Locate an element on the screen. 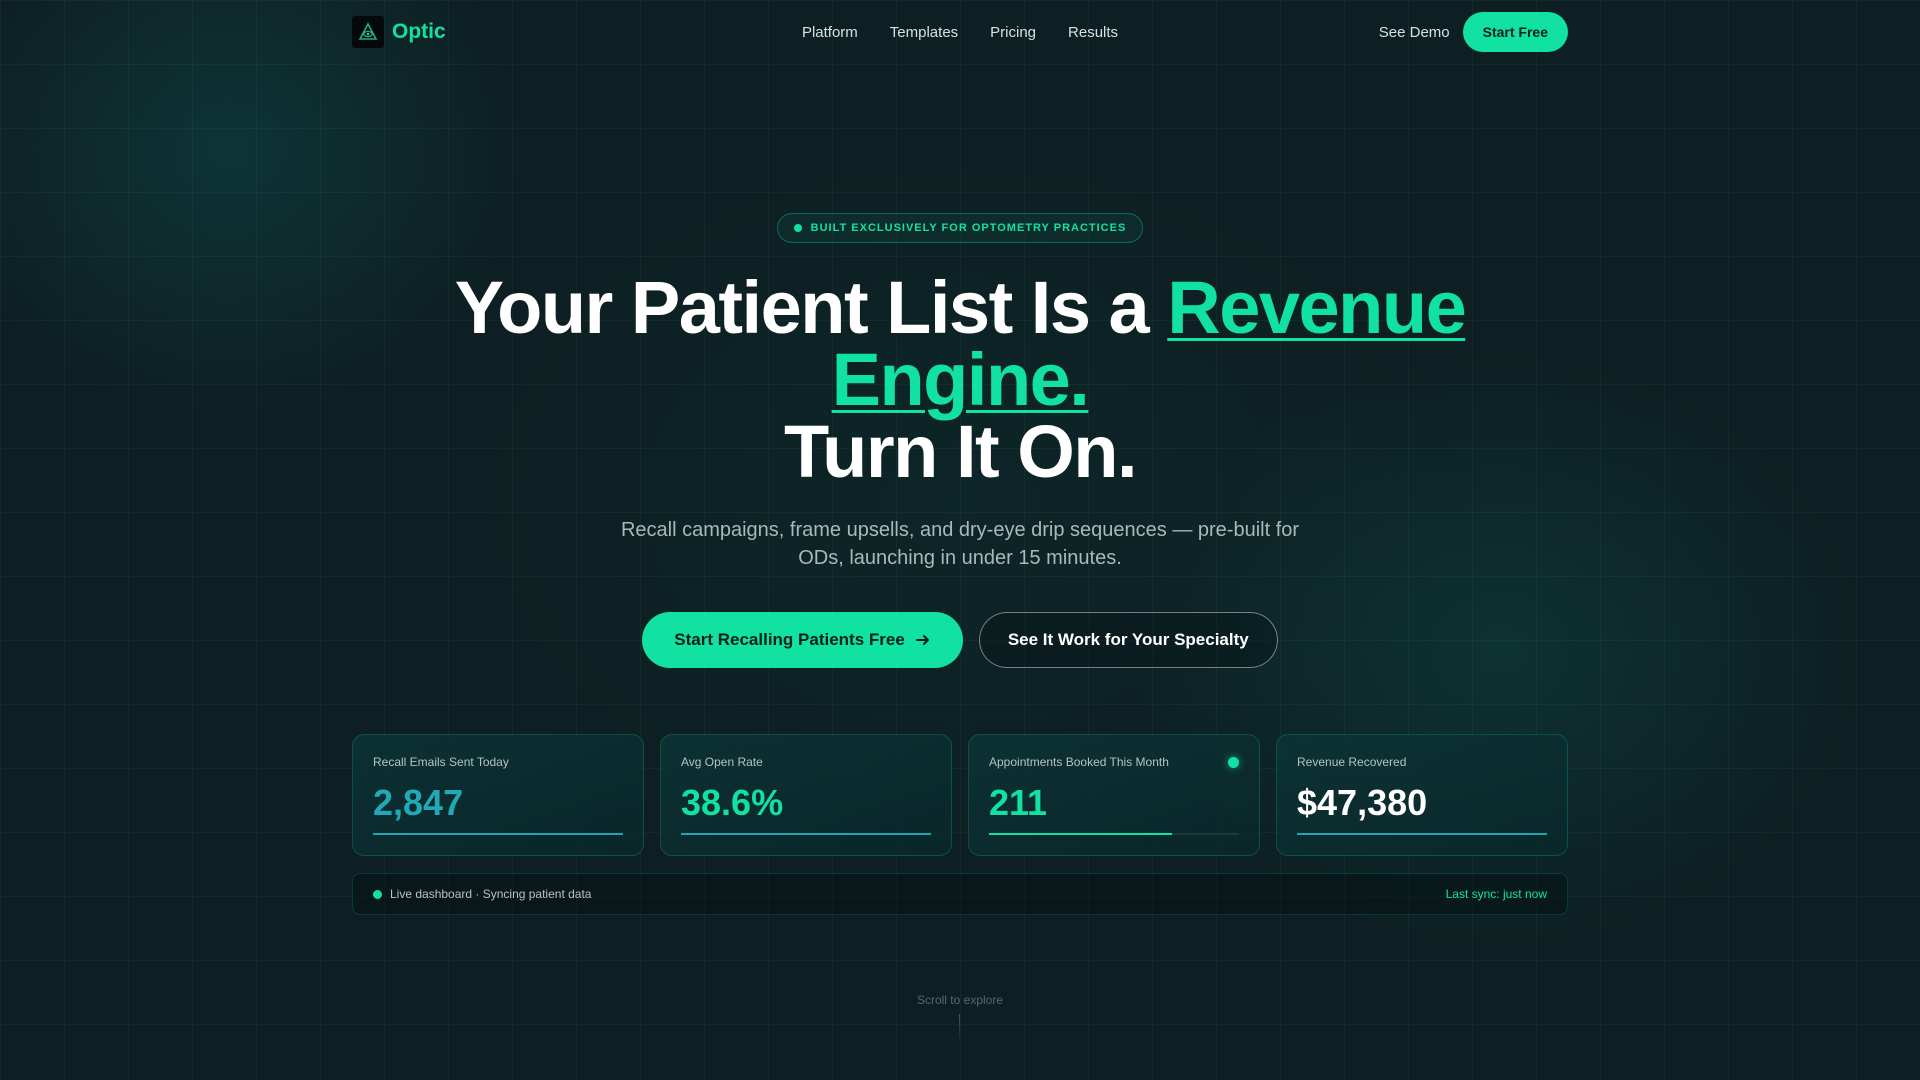  brand-logo-link: Optic is located at coordinates (399, 32).